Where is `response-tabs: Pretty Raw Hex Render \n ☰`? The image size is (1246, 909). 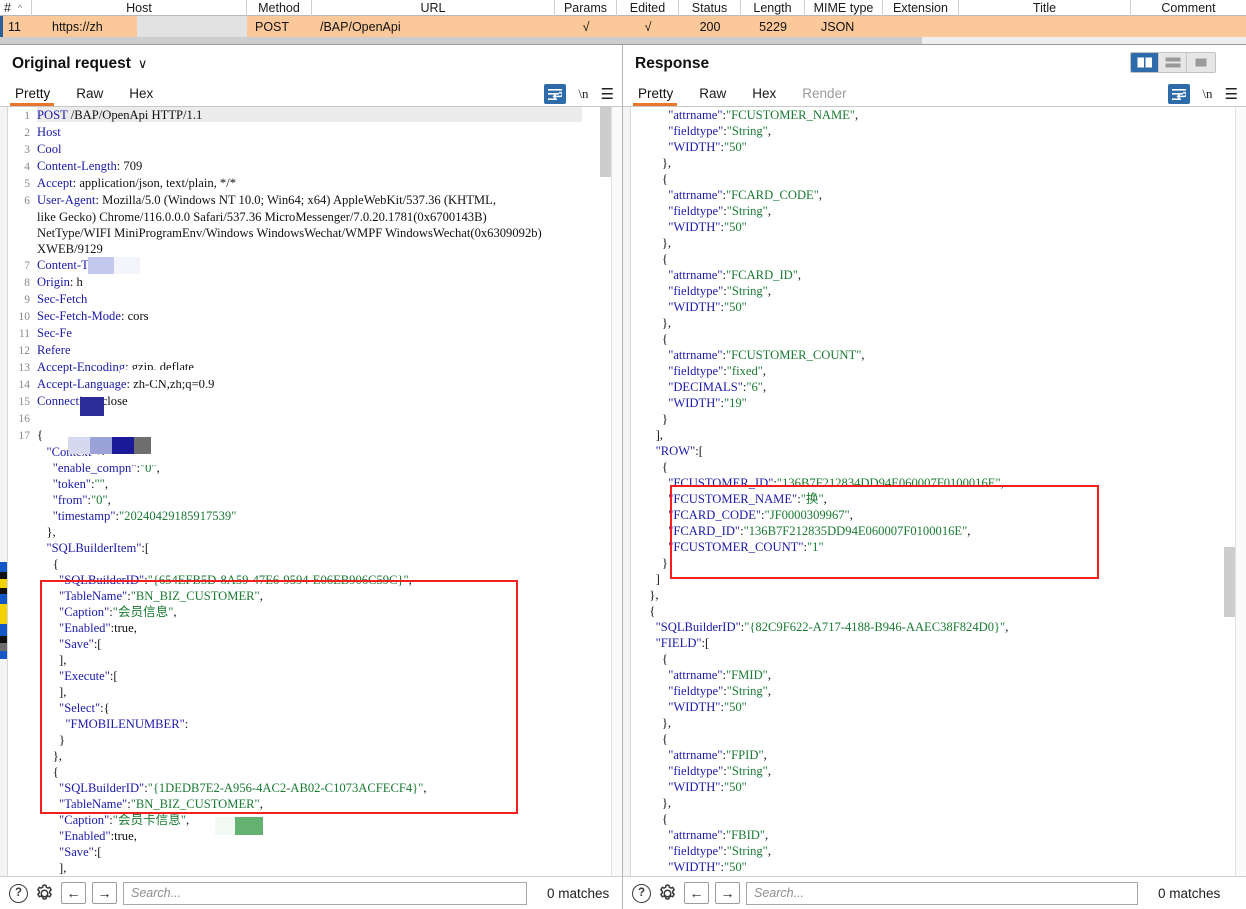
response-tabs: Pretty Raw Hex Render \n ☰ is located at coordinates (934, 94).